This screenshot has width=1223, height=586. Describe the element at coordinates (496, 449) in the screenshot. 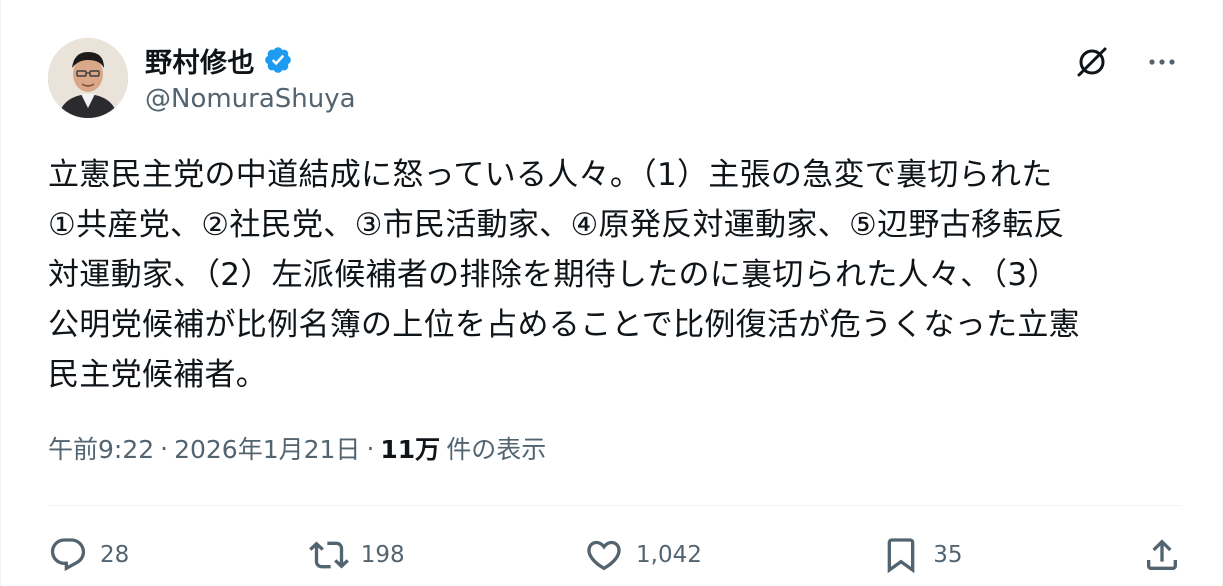

I see `views-label: 件の表示` at that location.